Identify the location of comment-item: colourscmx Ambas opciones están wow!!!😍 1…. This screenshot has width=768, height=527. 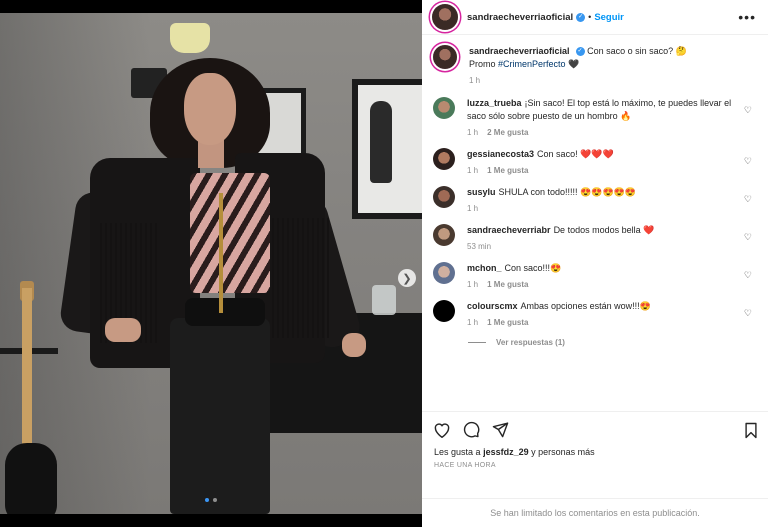
(593, 313).